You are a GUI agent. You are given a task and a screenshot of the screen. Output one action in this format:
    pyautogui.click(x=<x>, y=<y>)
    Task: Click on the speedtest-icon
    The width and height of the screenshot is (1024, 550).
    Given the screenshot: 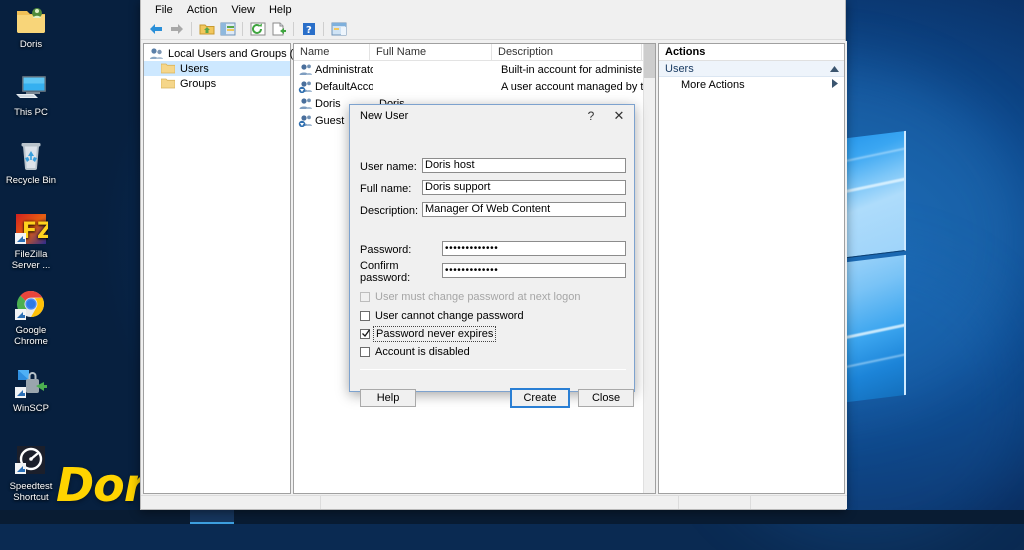 What is the action you would take?
    pyautogui.click(x=31, y=461)
    